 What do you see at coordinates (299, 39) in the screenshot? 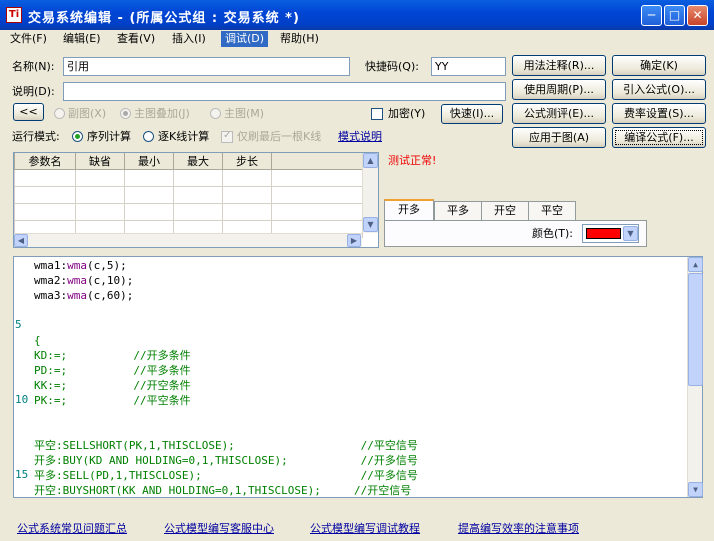
I see `menu-help: 帮助(H)` at bounding box center [299, 39].